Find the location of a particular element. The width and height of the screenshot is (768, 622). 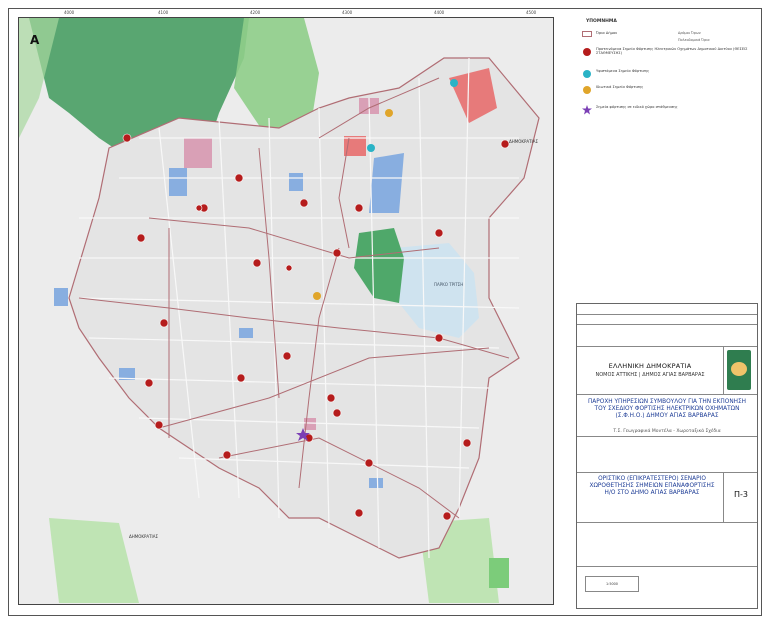

lake-label: ΠΑΡΚΟ ΤΡΙΤΣΗ is located at coordinates (448, 284).